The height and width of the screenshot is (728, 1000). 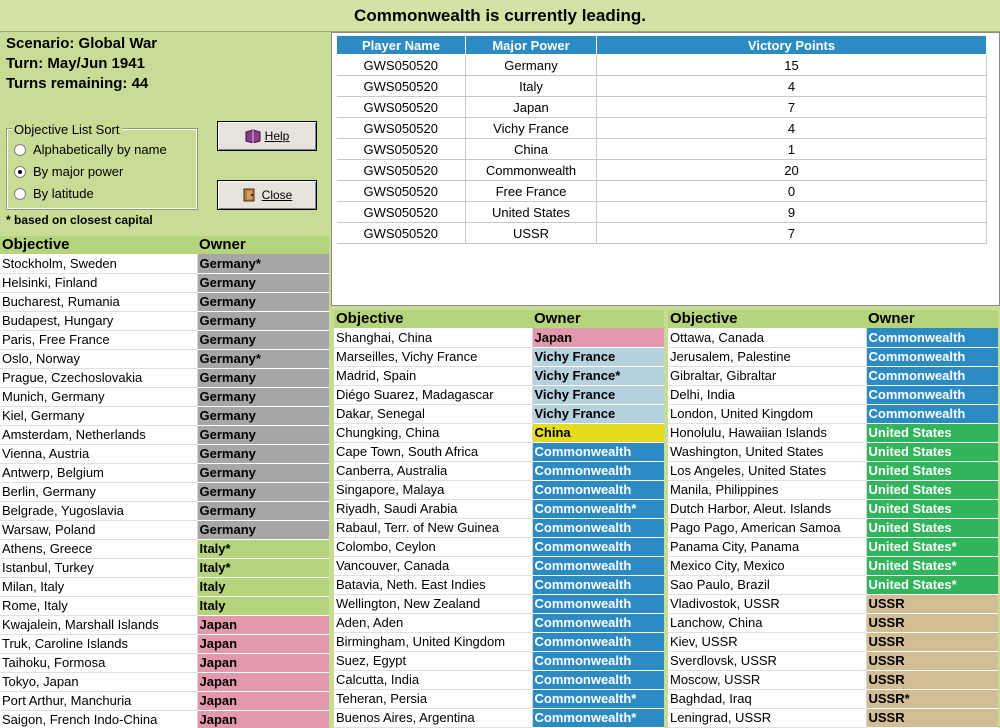 I want to click on objective-row: Colombo, Ceylon Commonwealth, so click(x=499, y=547).